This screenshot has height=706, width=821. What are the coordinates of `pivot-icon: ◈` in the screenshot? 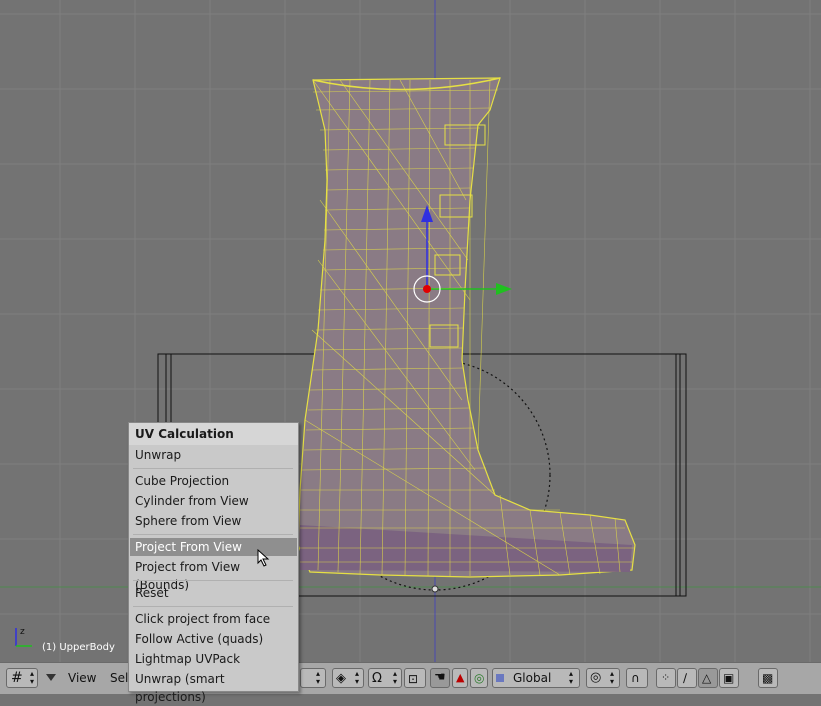 It's located at (341, 678).